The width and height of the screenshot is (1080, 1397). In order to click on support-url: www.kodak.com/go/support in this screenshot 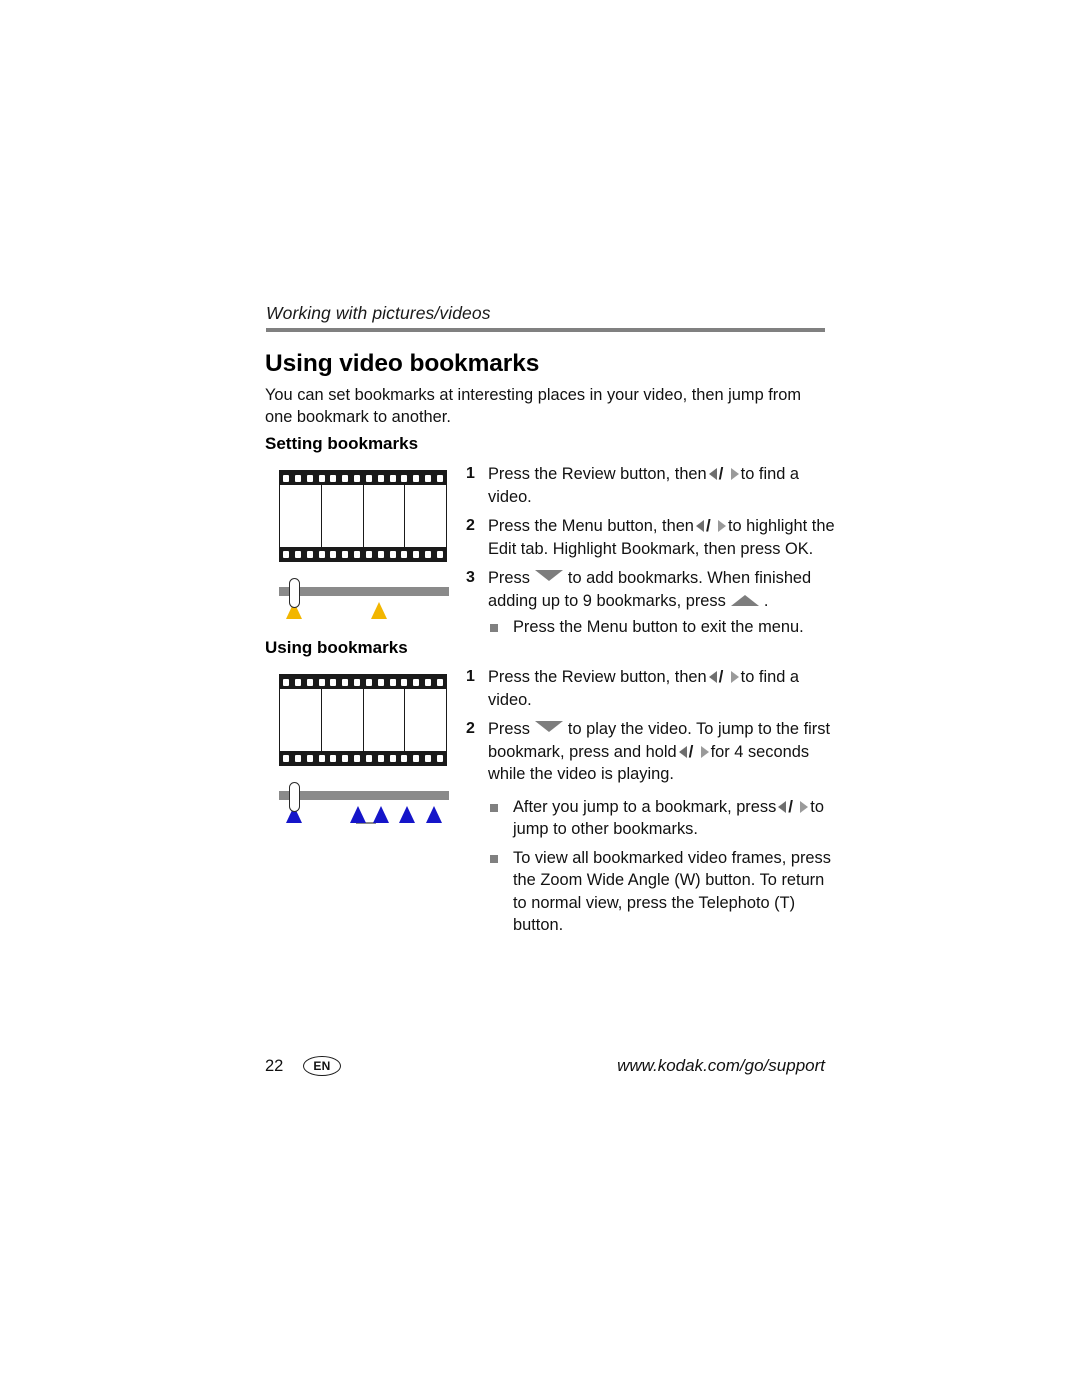, I will do `click(721, 1065)`.